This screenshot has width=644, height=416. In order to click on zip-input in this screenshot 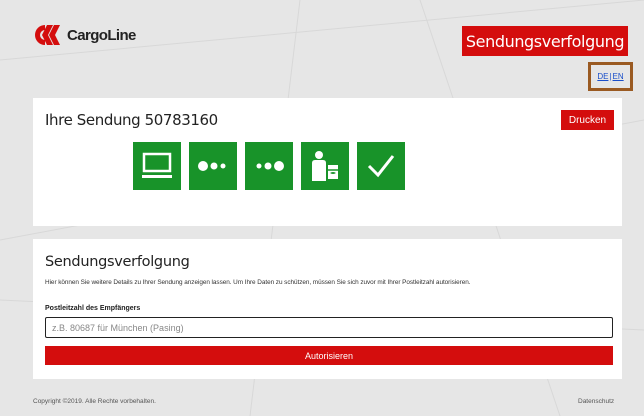, I will do `click(329, 327)`.